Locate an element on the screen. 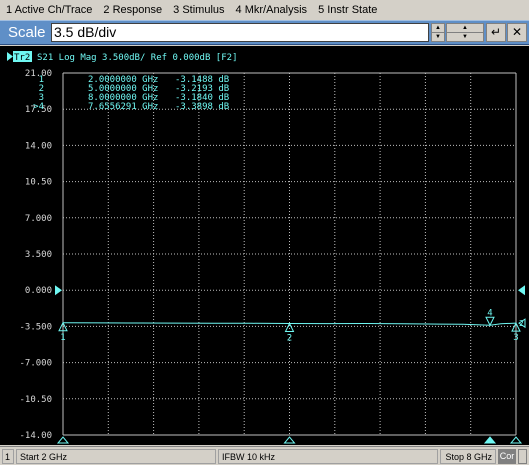 Image resolution: width=529 pixels, height=465 pixels. spin-control-large: ▲ ▼ is located at coordinates (465, 32).